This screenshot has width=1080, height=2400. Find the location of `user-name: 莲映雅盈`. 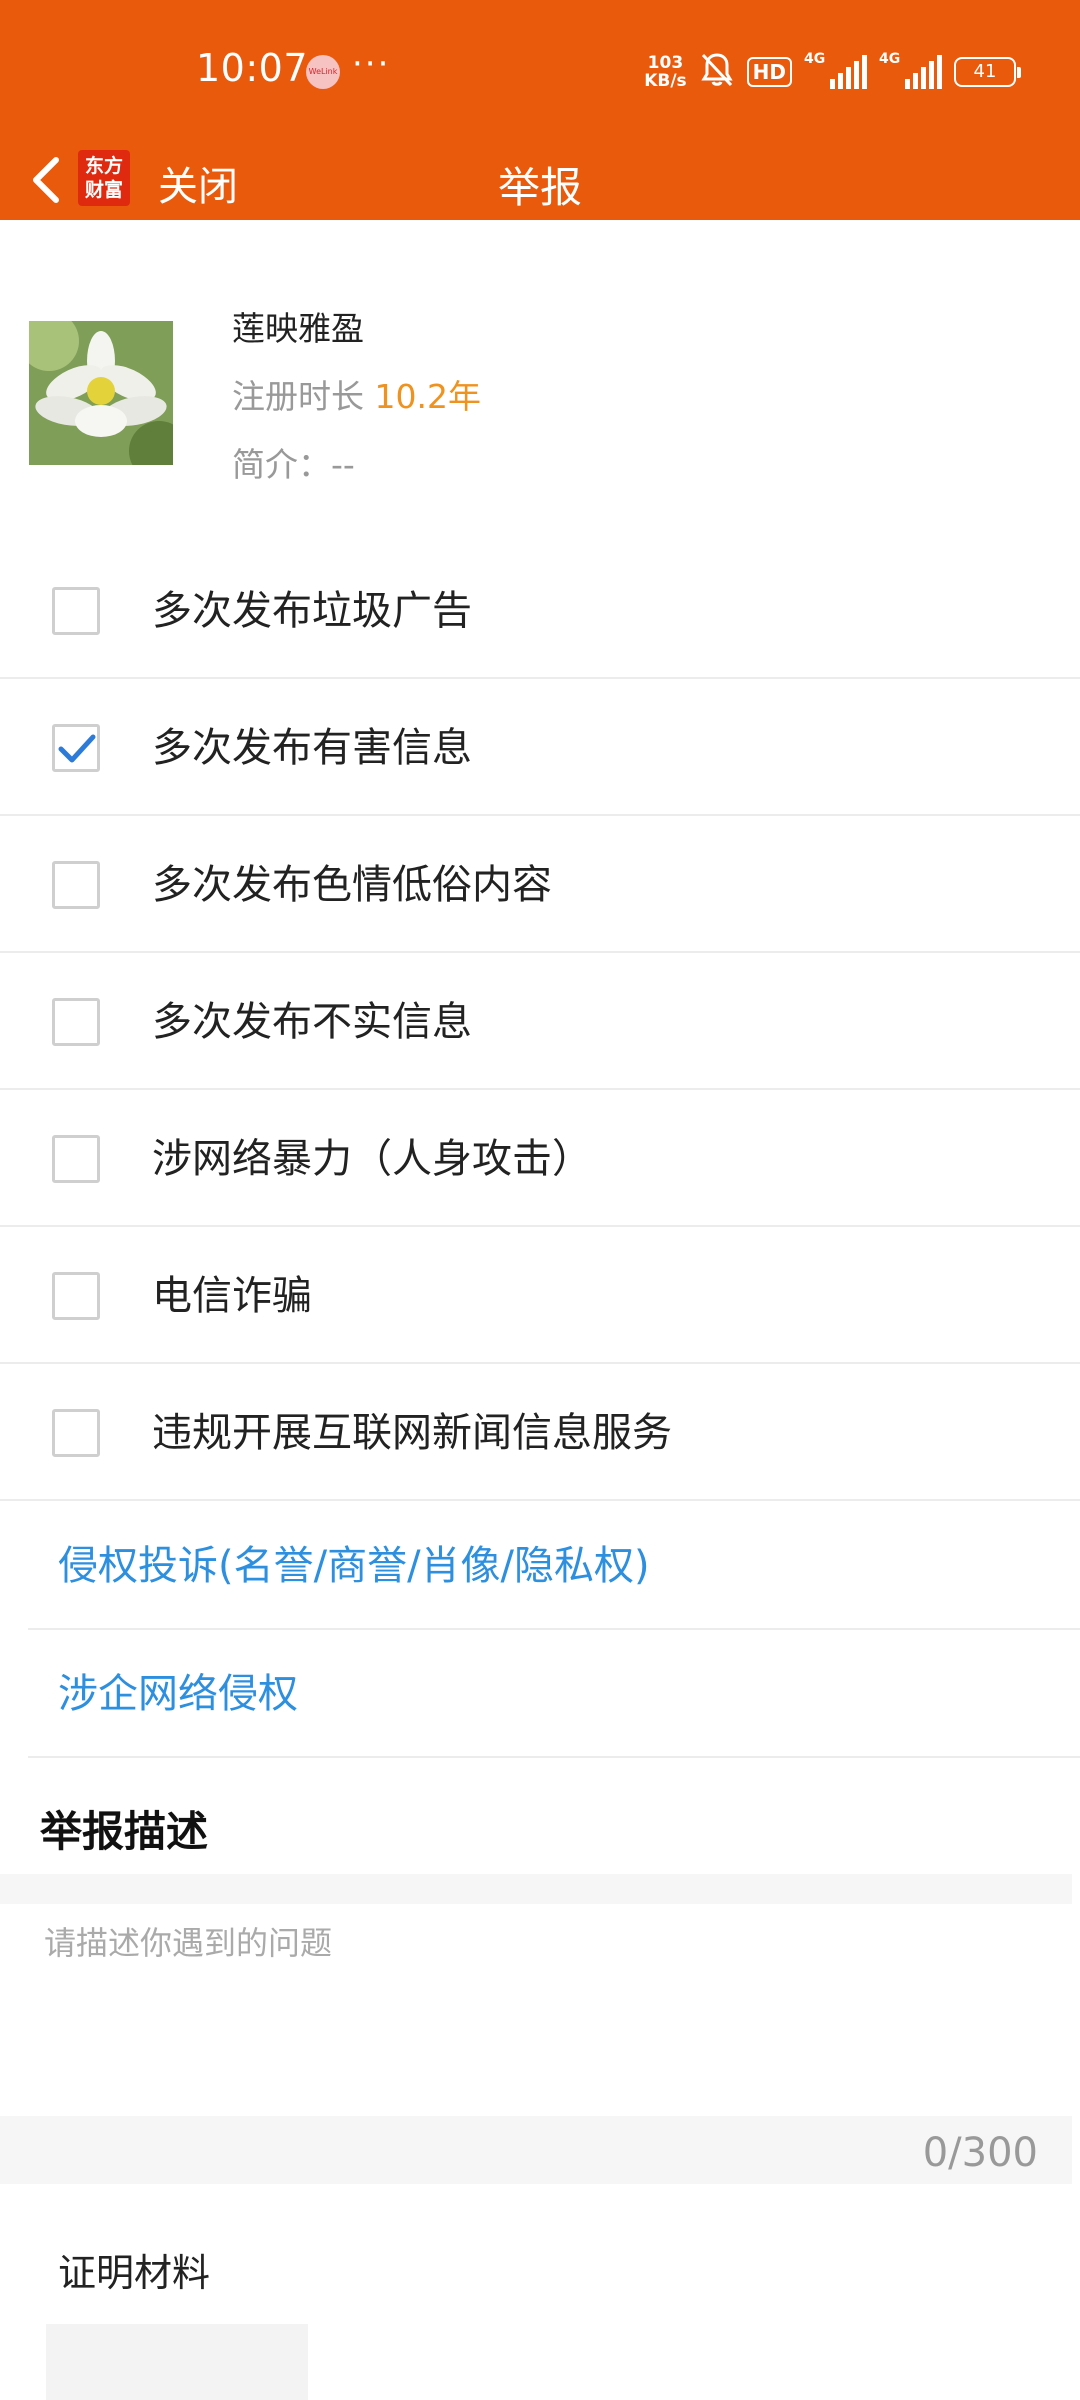

user-name: 莲映雅盈 is located at coordinates (298, 328).